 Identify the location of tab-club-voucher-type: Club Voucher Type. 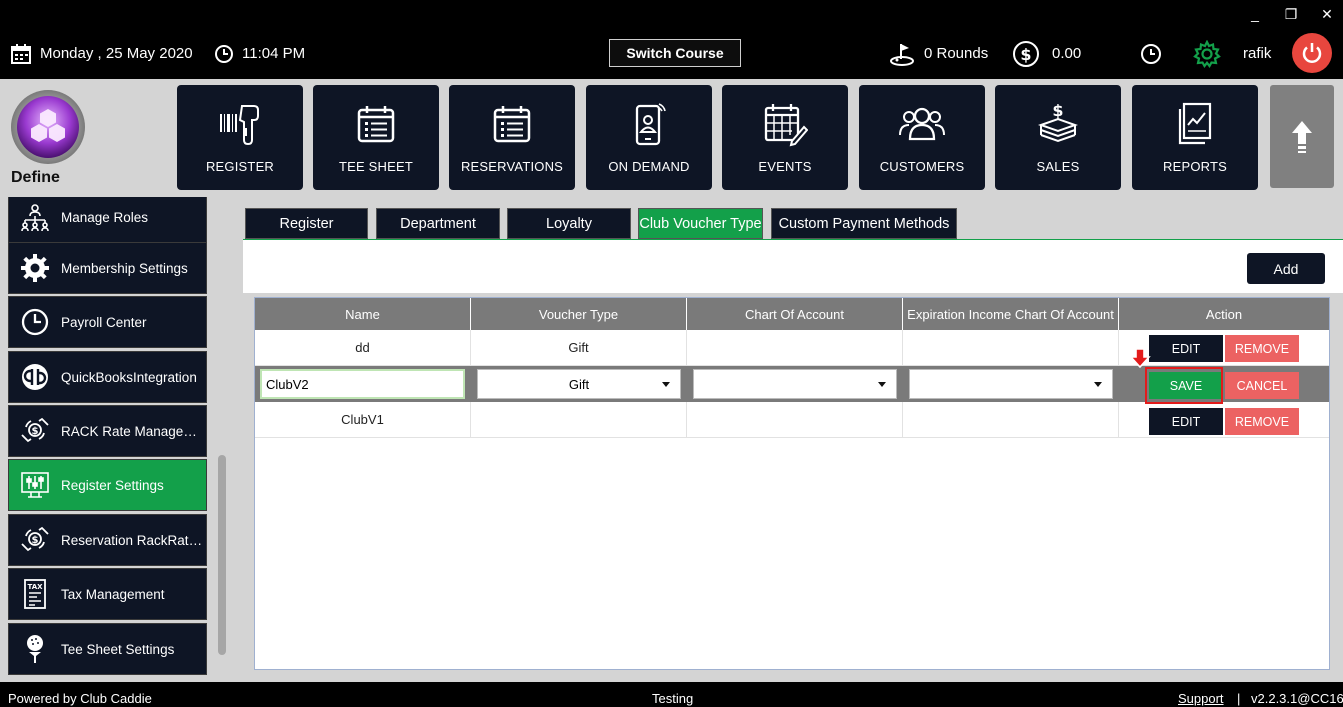
(700, 223).